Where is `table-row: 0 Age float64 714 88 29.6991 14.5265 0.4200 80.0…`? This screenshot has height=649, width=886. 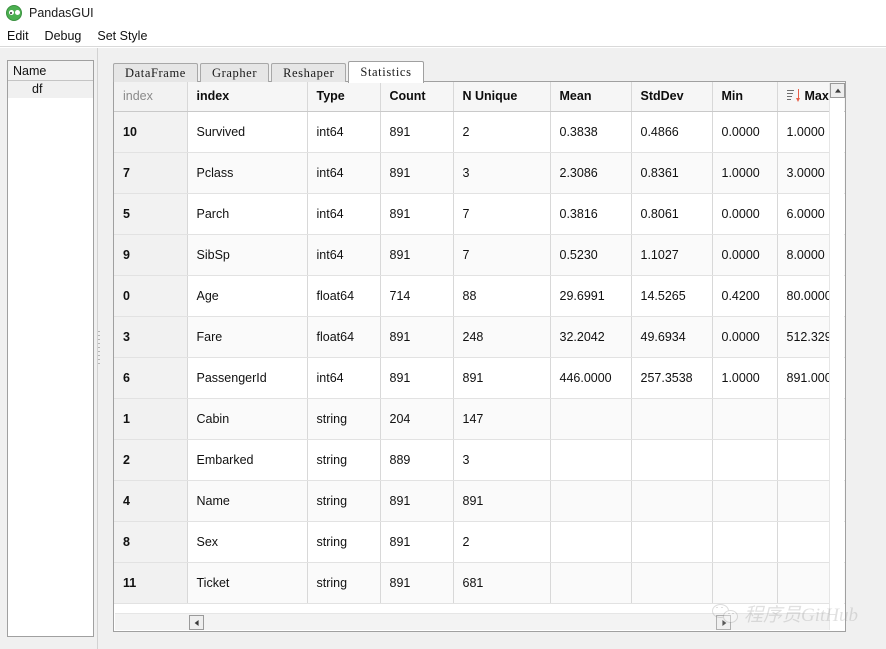
table-row: 0 Age float64 714 88 29.6991 14.5265 0.4200 80.0… is located at coordinates (479, 296).